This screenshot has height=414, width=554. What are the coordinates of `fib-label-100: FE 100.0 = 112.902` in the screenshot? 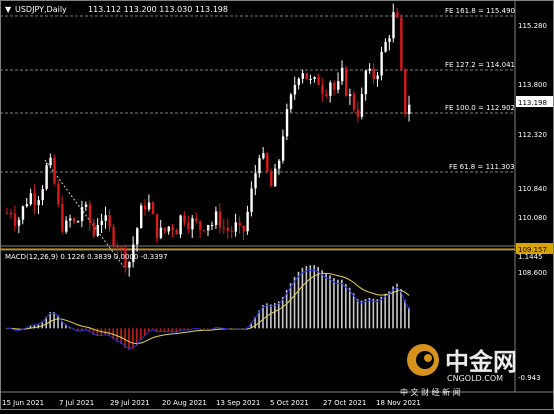 It's located at (480, 108).